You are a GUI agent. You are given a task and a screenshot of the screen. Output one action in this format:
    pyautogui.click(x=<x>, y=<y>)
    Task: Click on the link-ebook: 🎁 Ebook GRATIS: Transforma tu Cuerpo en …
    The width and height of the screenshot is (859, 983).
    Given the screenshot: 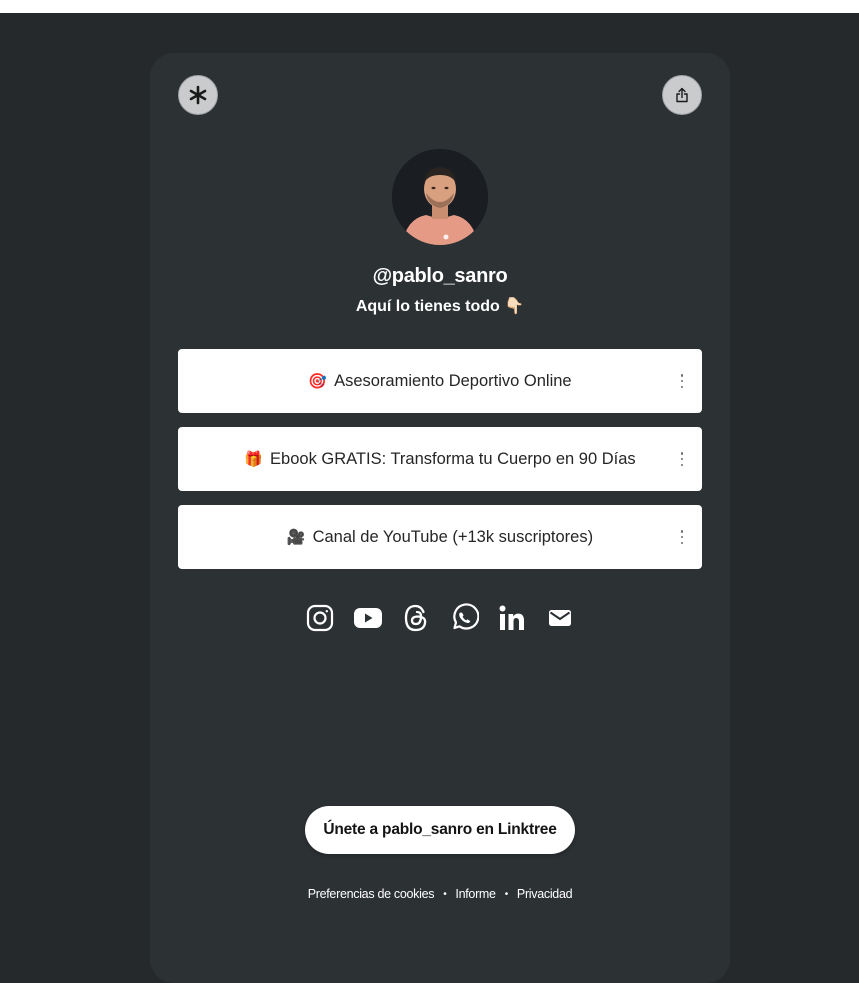 What is the action you would take?
    pyautogui.click(x=440, y=459)
    